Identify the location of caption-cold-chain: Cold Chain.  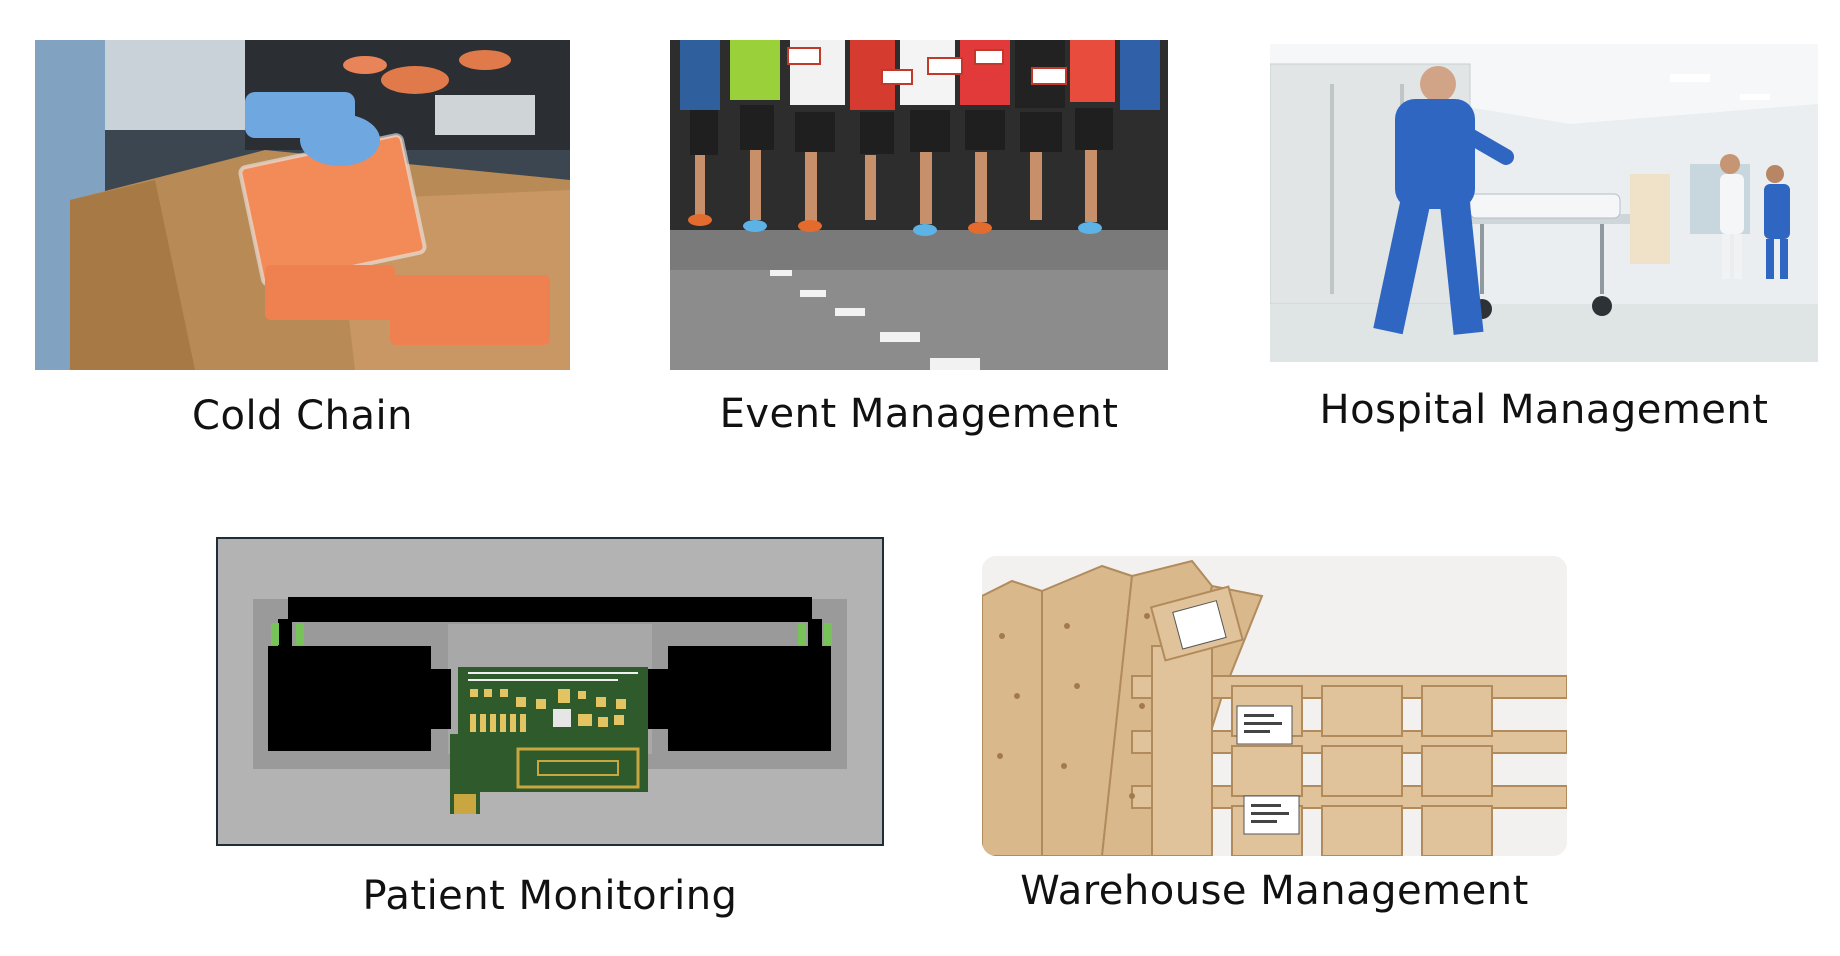
(302, 416).